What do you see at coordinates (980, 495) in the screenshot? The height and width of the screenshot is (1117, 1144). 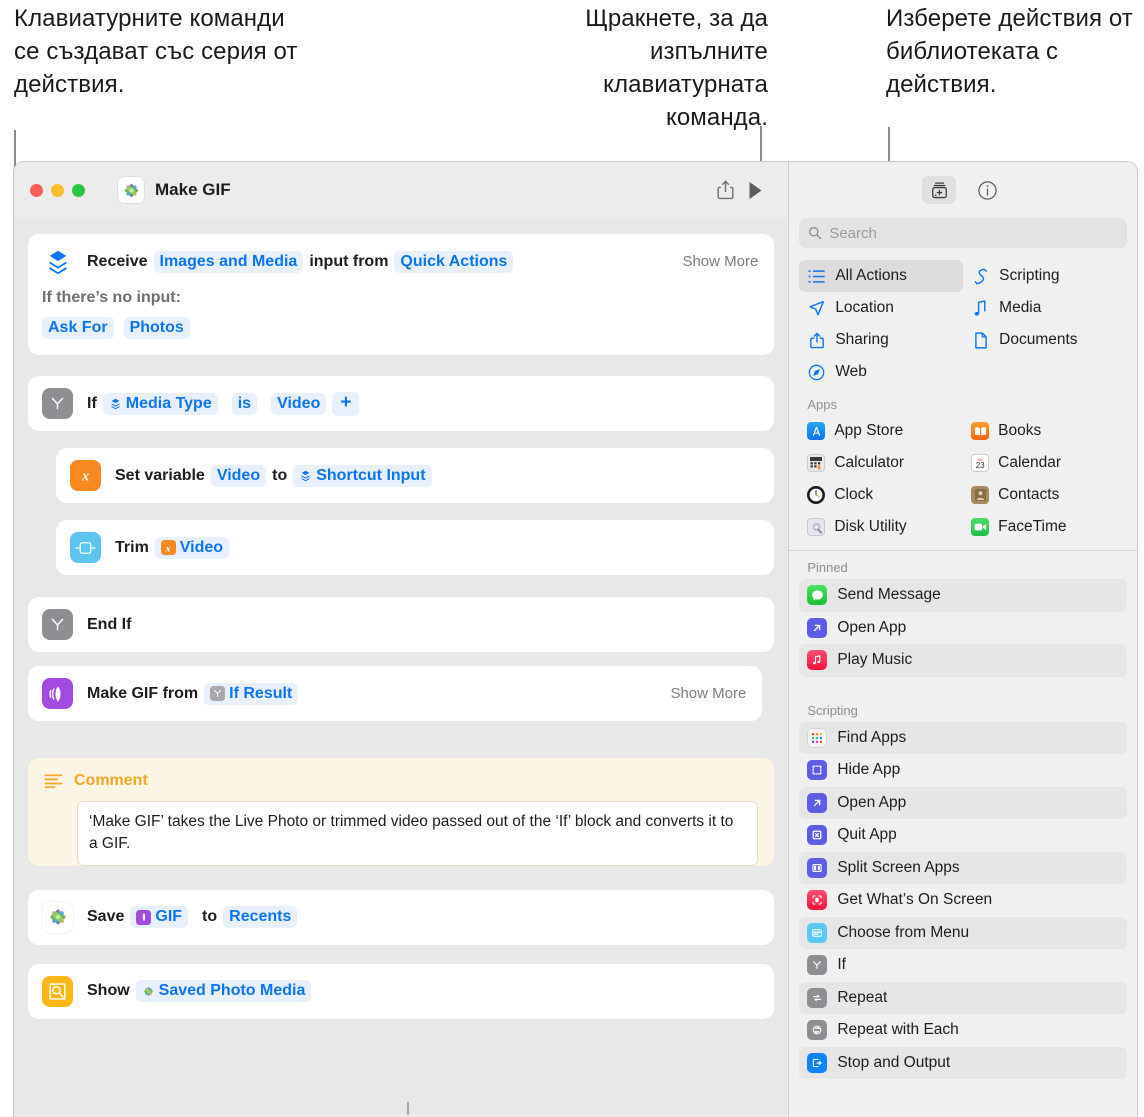 I see `contacts-icon` at bounding box center [980, 495].